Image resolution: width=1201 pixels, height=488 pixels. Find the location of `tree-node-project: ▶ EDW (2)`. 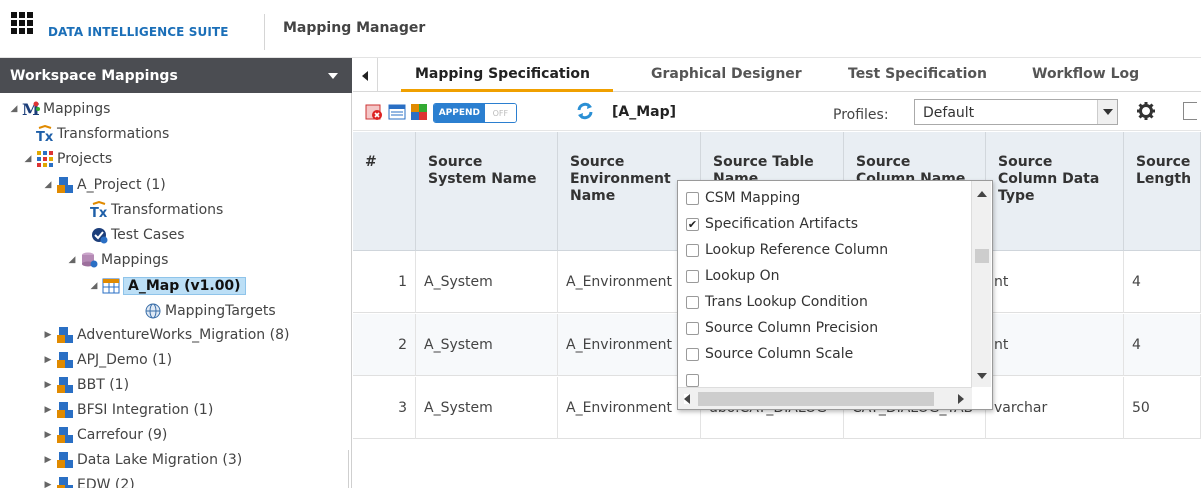

tree-node-project: ▶ EDW (2) is located at coordinates (88, 481).